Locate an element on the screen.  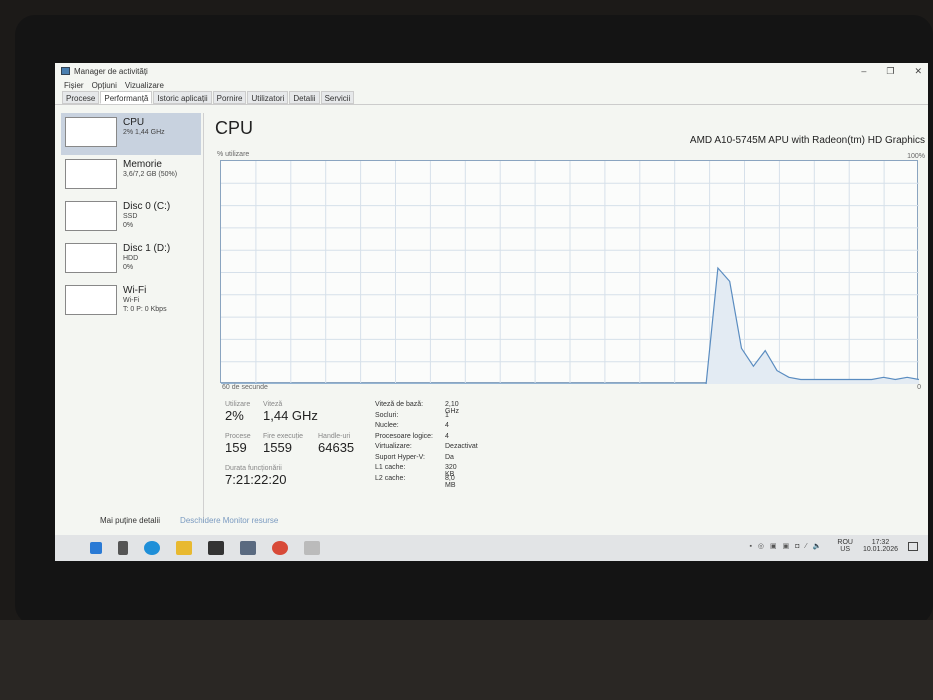
chrome-icon is located at coordinates (280, 548).